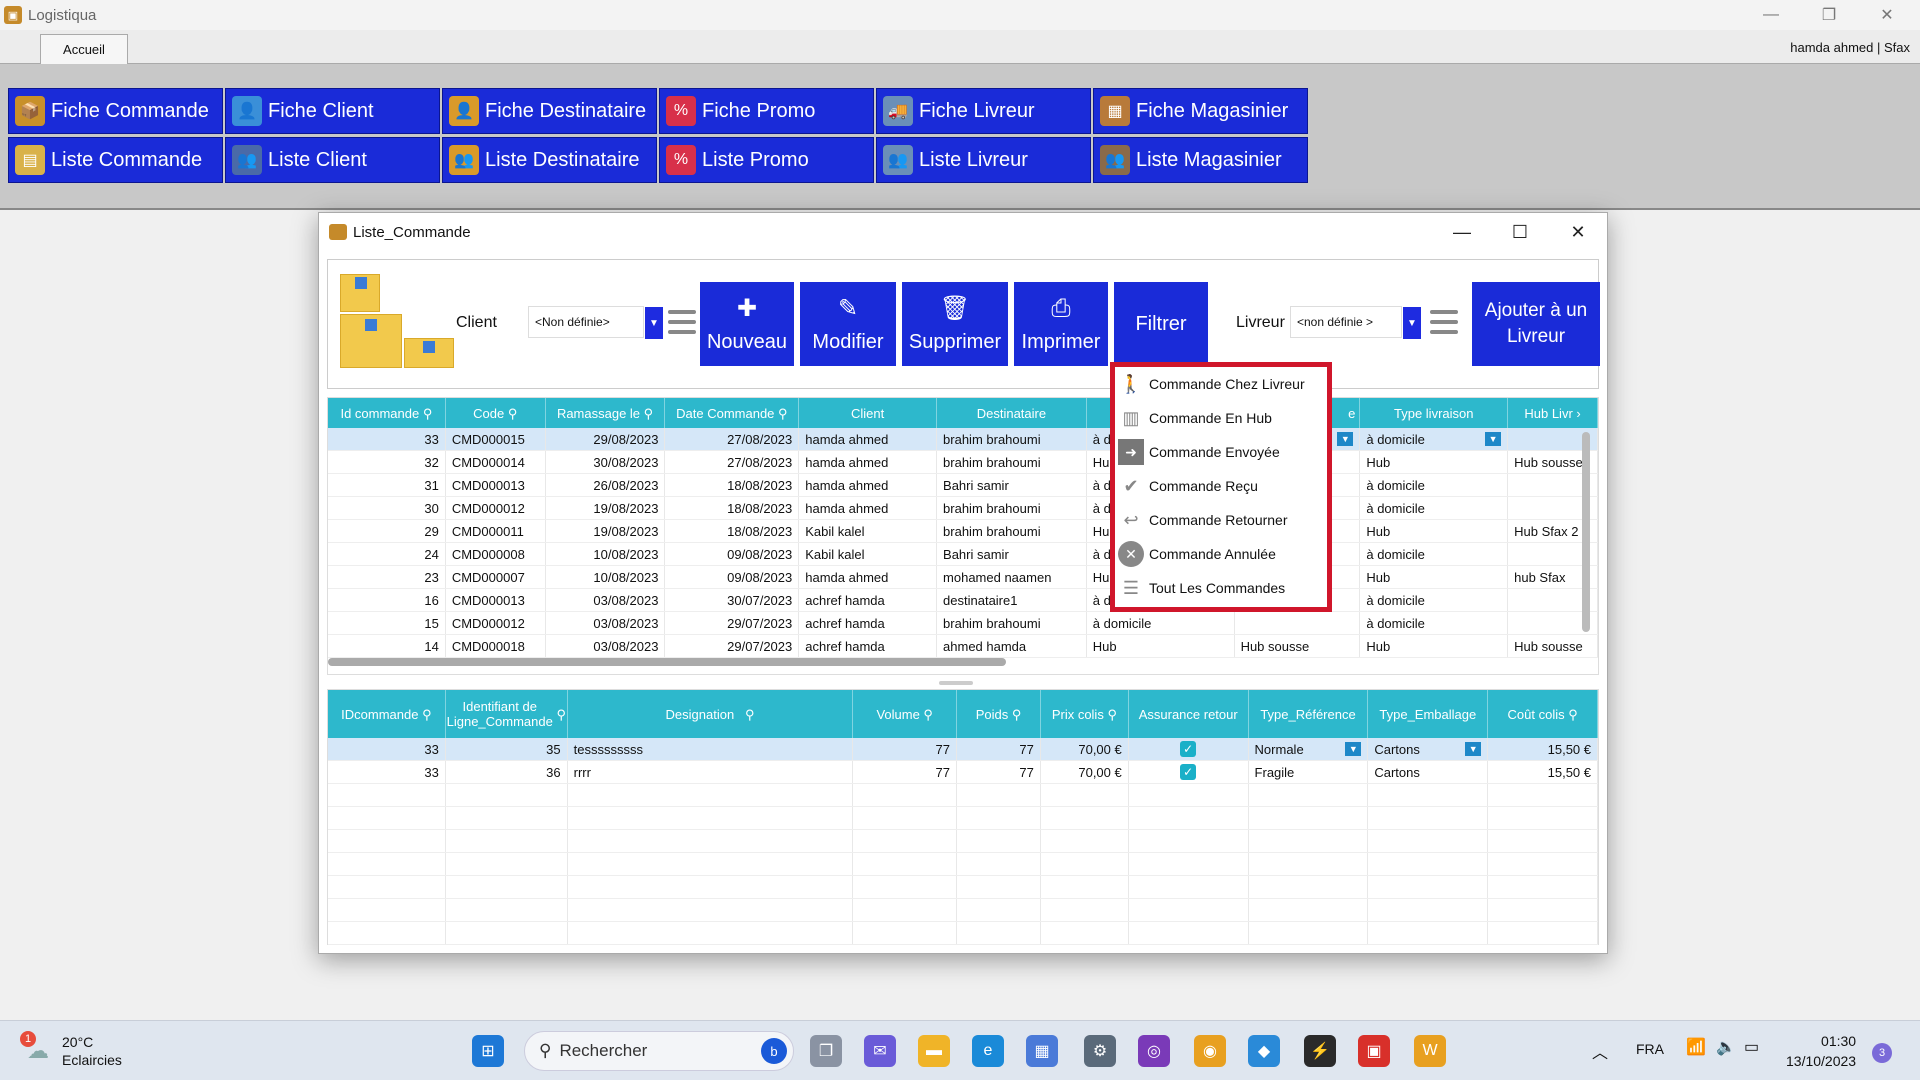 Image resolution: width=1920 pixels, height=1080 pixels. What do you see at coordinates (848, 324) in the screenshot?
I see `modifier-button: ✎ Modifier` at bounding box center [848, 324].